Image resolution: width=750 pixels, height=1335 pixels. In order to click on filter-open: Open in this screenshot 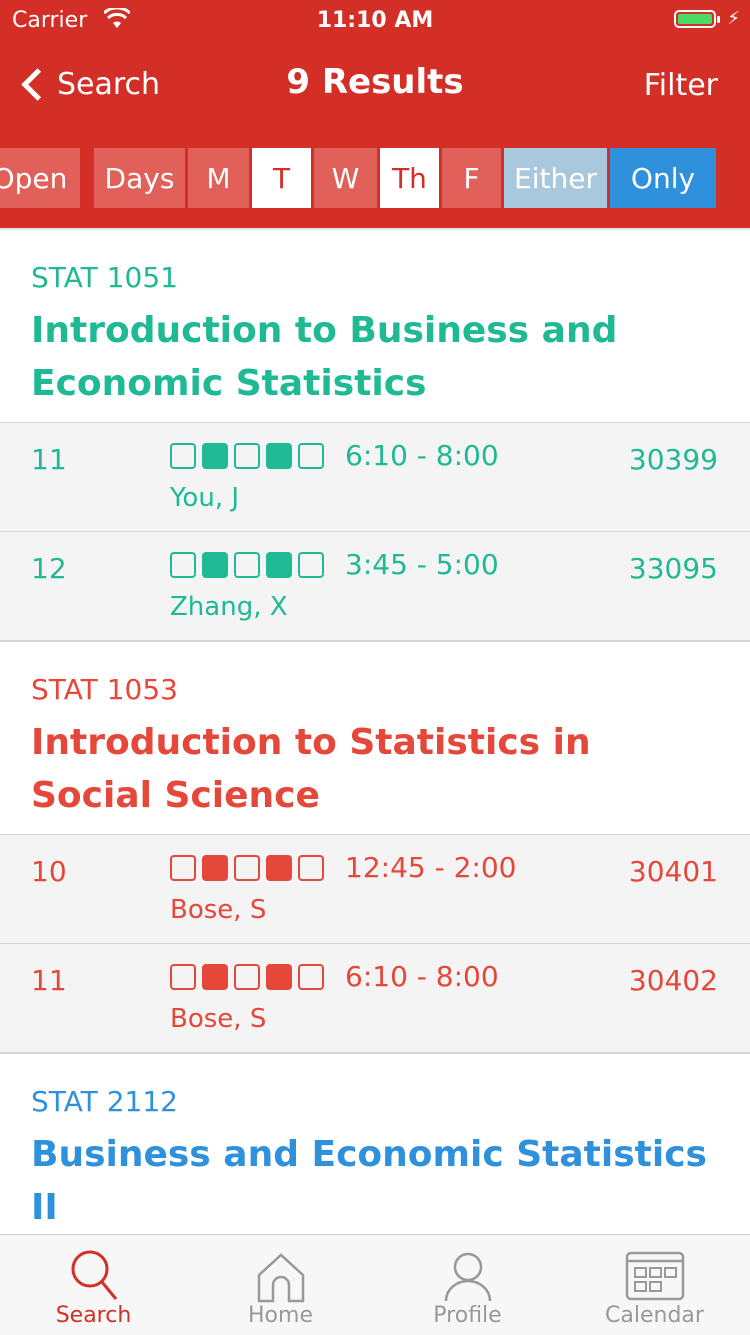, I will do `click(40, 178)`.